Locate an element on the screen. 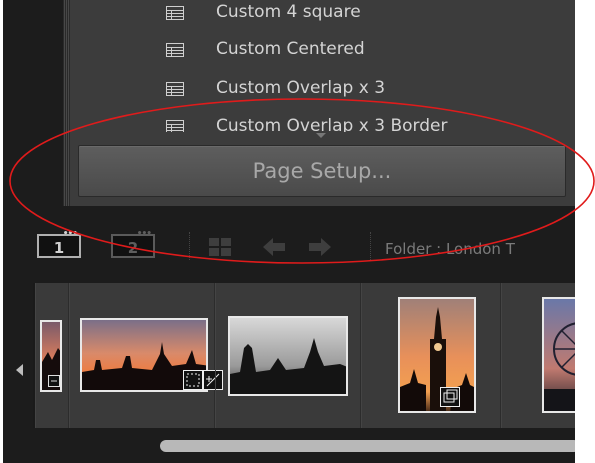  panel-resize-grip is located at coordinates (66, 103).